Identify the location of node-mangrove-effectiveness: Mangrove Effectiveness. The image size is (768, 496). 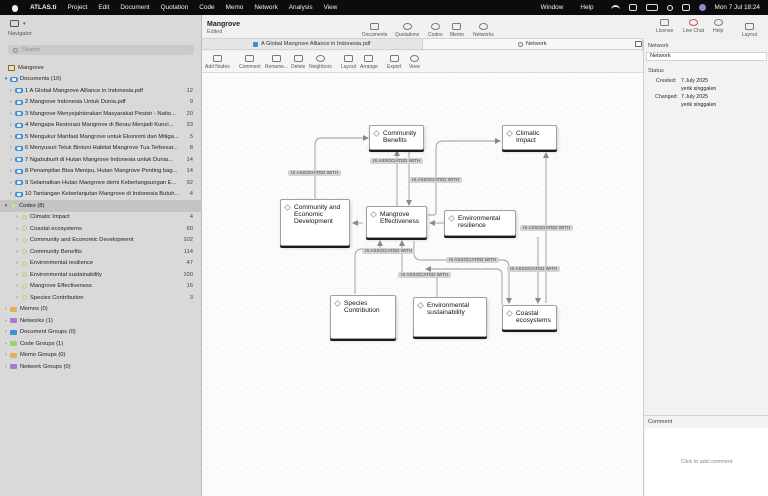
(396, 222).